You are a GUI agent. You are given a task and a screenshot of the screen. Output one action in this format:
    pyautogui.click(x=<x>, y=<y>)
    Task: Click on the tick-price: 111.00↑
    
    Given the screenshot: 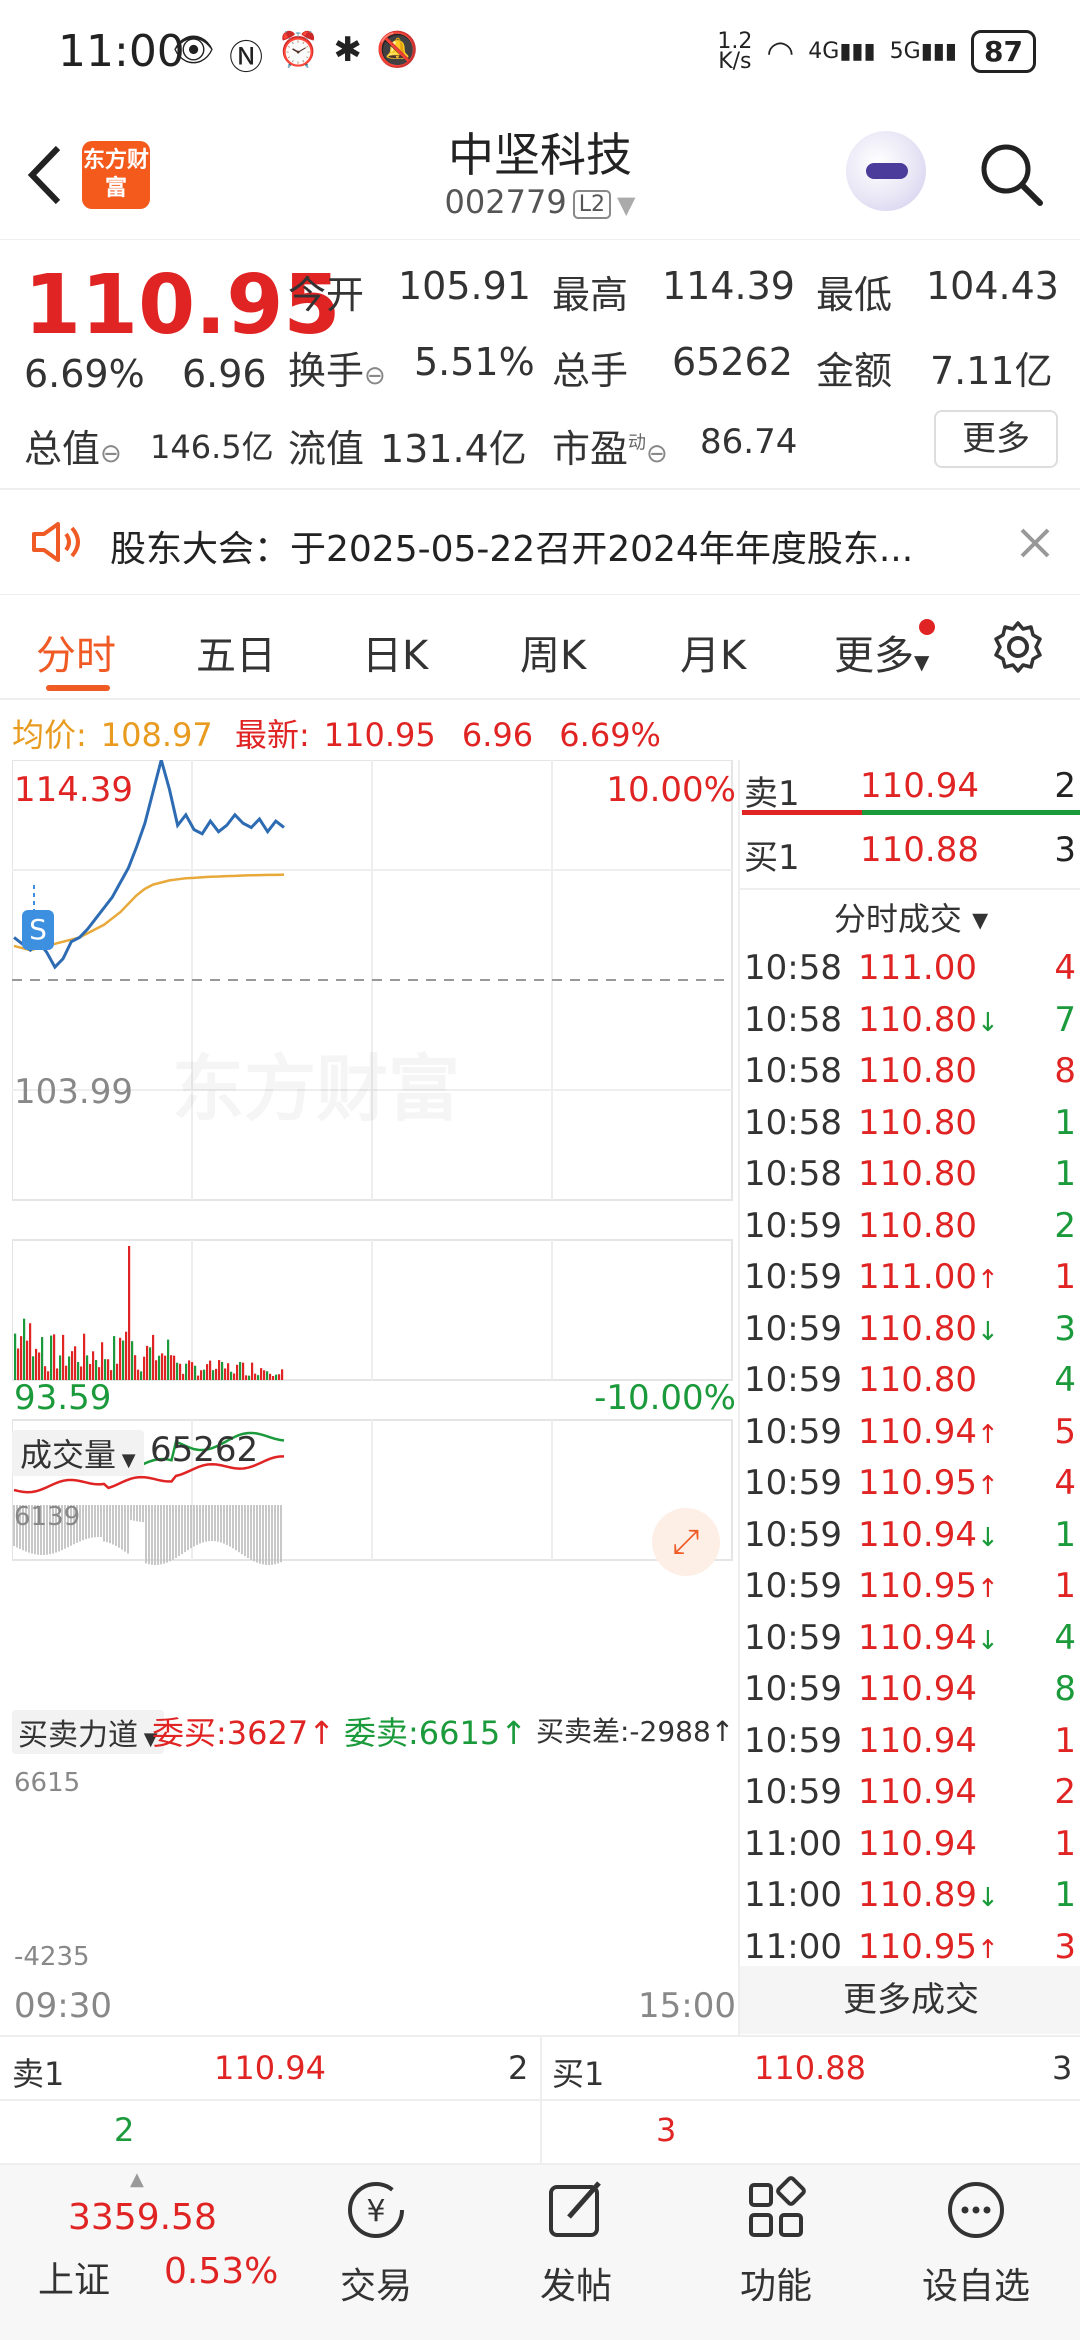 What is the action you would take?
    pyautogui.click(x=928, y=1277)
    